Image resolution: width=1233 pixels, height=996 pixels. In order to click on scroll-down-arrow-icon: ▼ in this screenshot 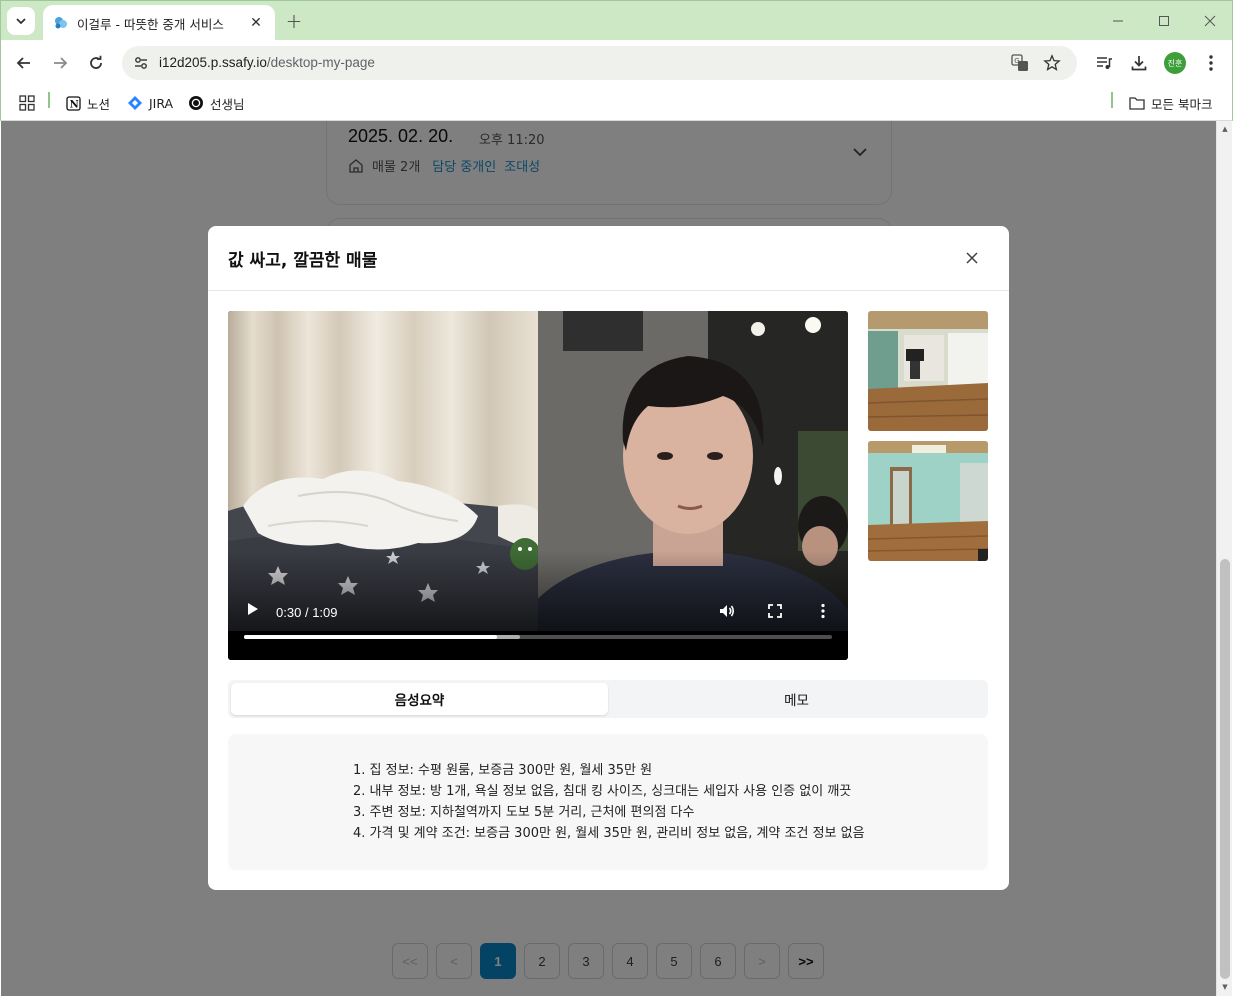, I will do `click(1225, 987)`.